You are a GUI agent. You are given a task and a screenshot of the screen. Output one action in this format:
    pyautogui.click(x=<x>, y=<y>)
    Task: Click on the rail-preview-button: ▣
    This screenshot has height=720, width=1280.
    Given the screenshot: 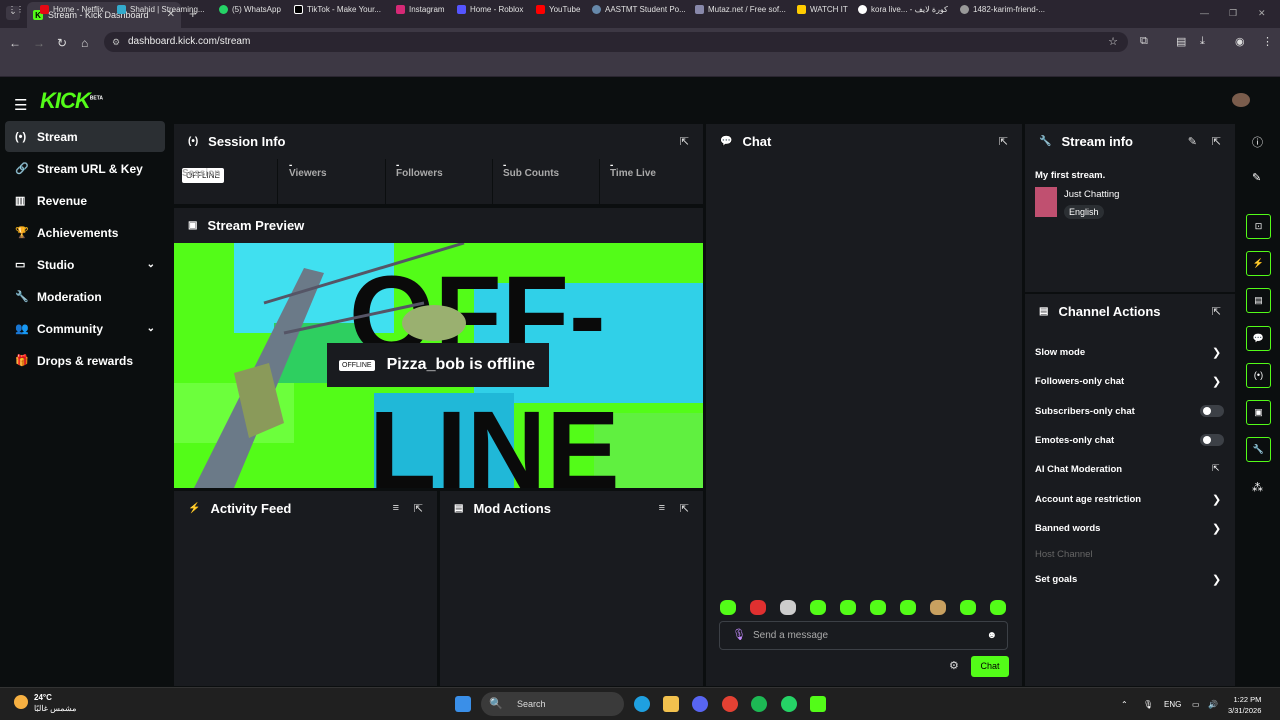 What is the action you would take?
    pyautogui.click(x=1258, y=412)
    